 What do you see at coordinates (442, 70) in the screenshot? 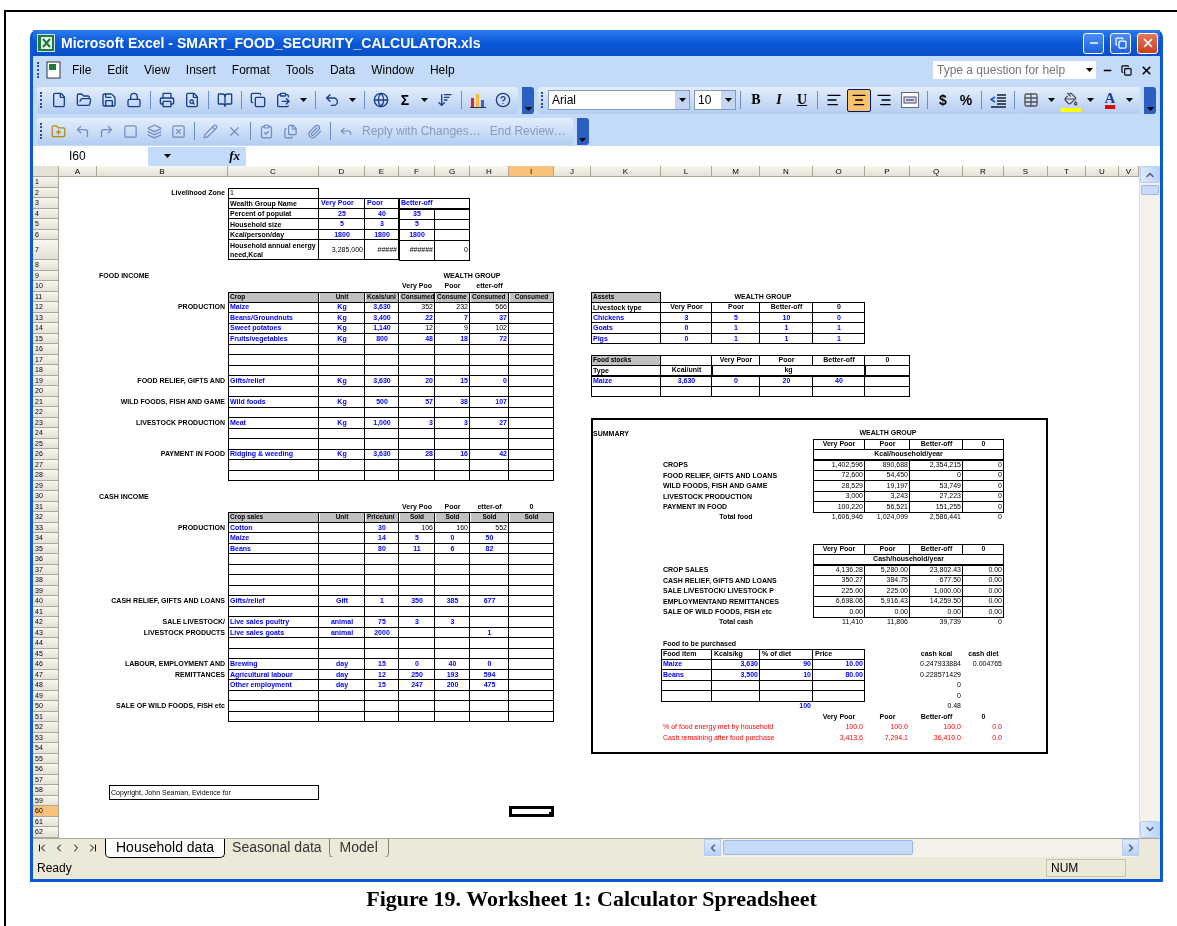
I see `menu-item: Help` at bounding box center [442, 70].